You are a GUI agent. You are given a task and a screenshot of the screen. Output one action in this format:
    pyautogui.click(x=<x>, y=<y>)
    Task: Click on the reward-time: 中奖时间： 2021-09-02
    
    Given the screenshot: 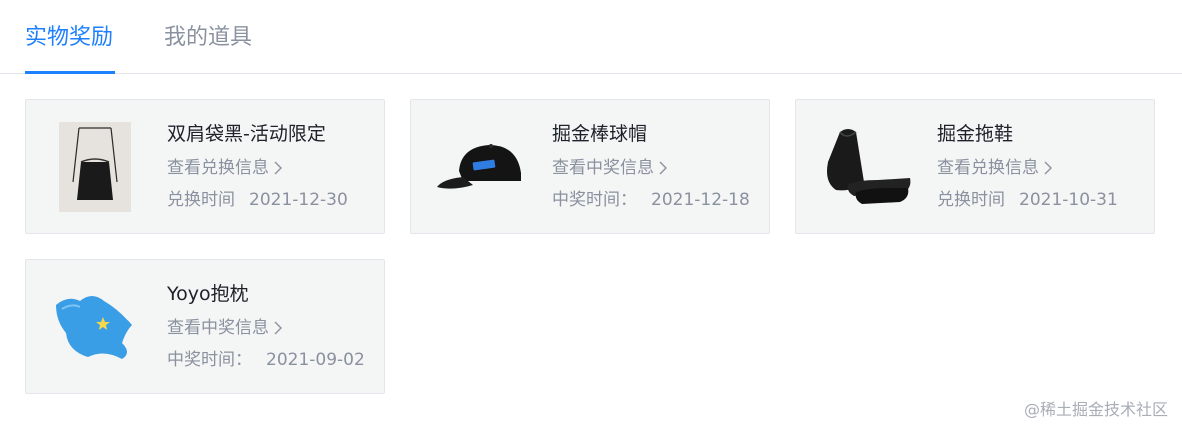 What is the action you would take?
    pyautogui.click(x=266, y=360)
    